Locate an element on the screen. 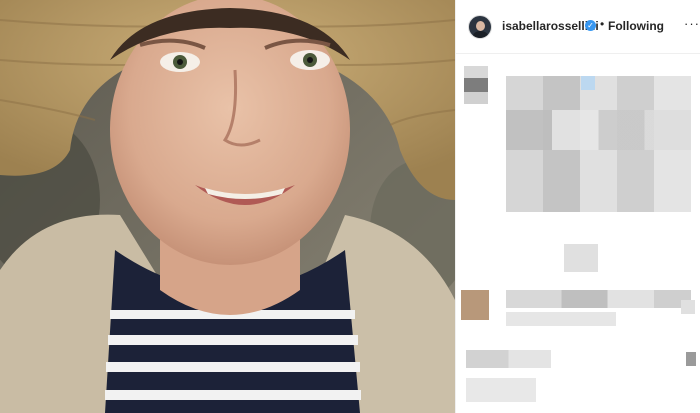  avatar-body is located at coordinates (480, 34).